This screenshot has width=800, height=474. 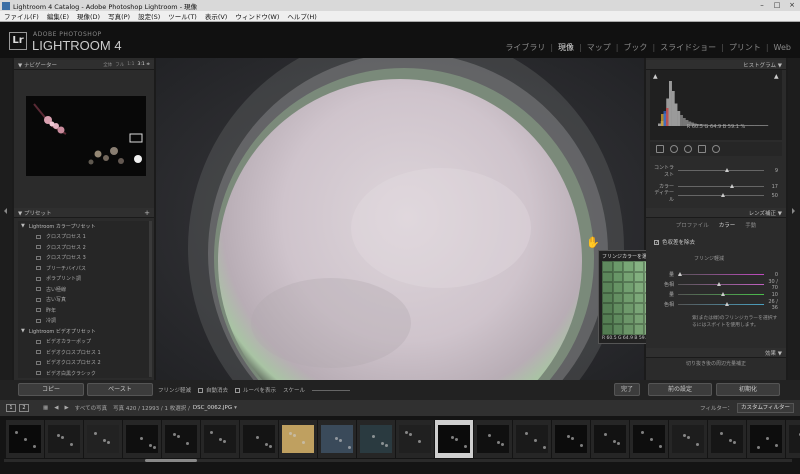 I want to click on preset-item: ビデオクロスプロセス 1, so click(x=84, y=352).